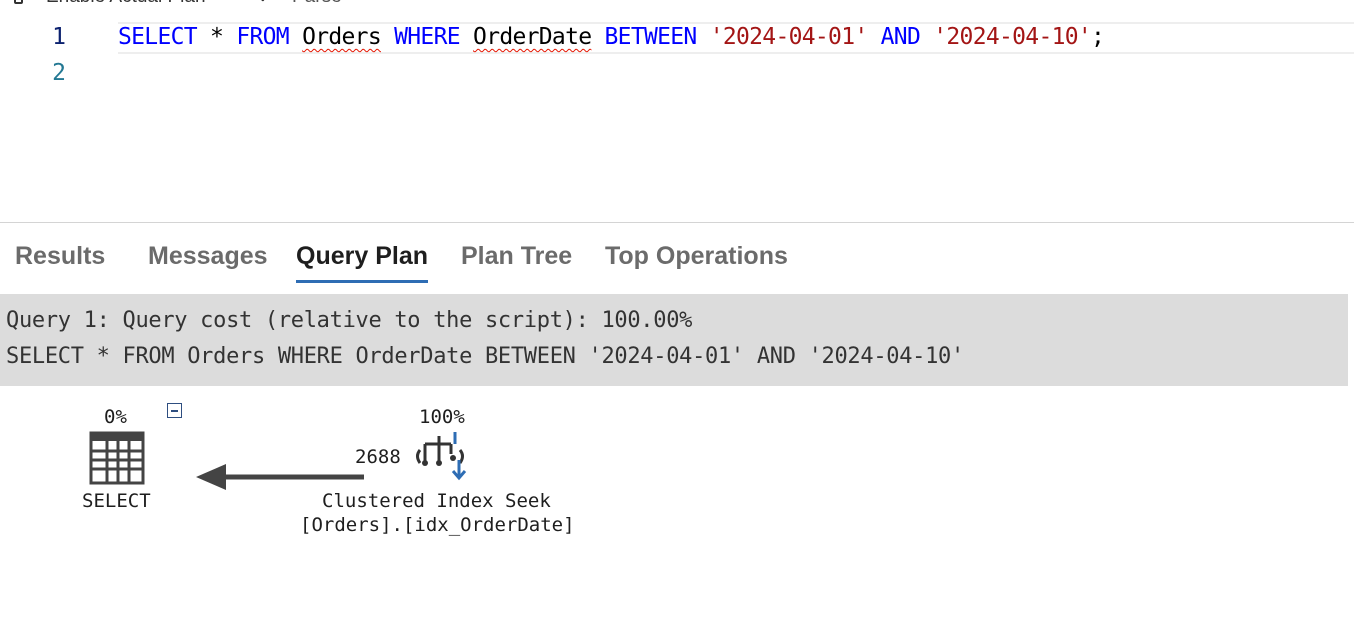  I want to click on keyword-select: SELECT, so click(158, 37).